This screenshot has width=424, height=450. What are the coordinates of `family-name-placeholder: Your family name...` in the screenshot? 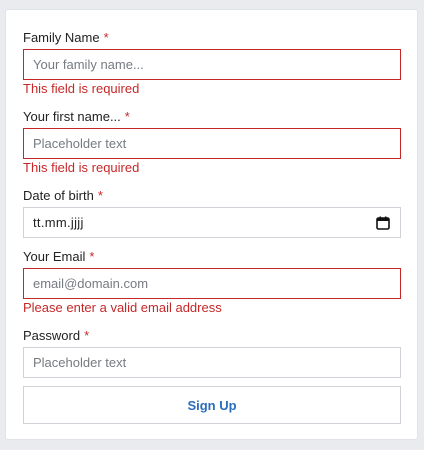 It's located at (88, 64).